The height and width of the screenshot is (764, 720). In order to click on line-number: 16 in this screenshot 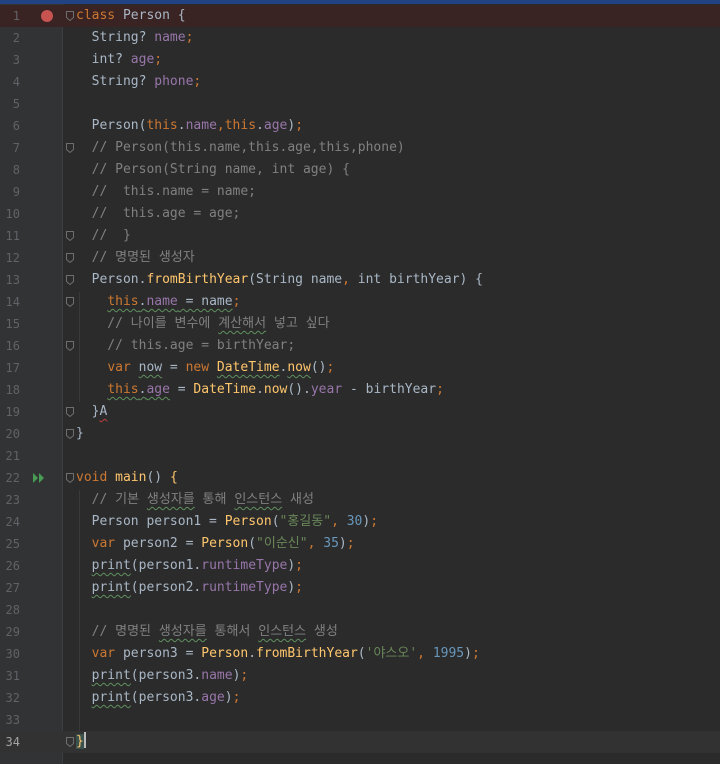, I will do `click(10, 346)`.